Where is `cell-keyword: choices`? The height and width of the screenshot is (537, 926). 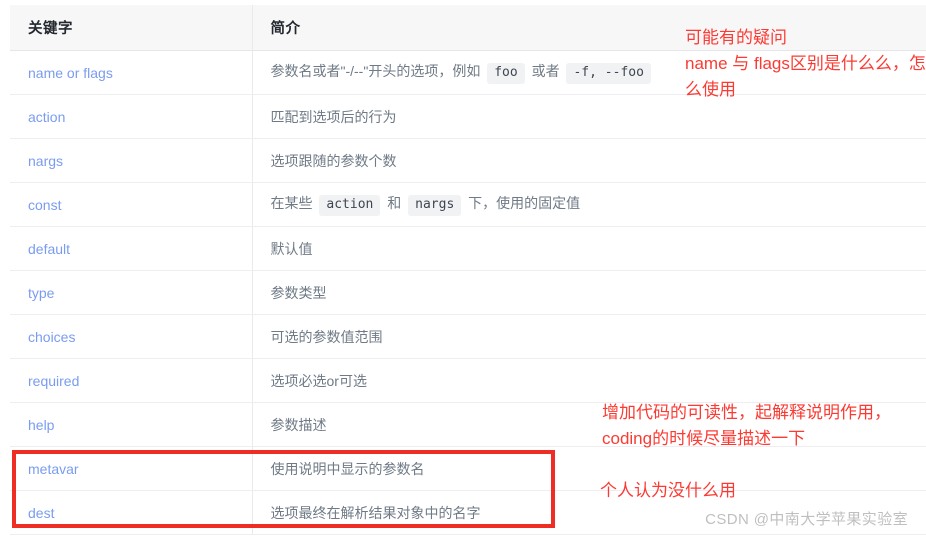 cell-keyword: choices is located at coordinates (131, 336).